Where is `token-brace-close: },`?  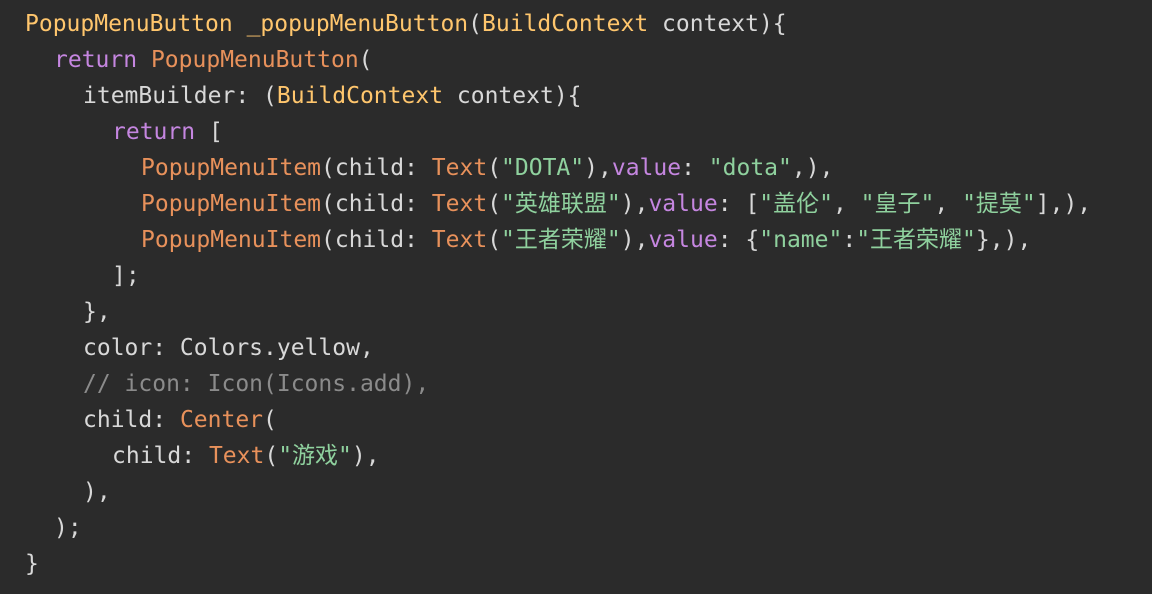 token-brace-close: }, is located at coordinates (97, 312).